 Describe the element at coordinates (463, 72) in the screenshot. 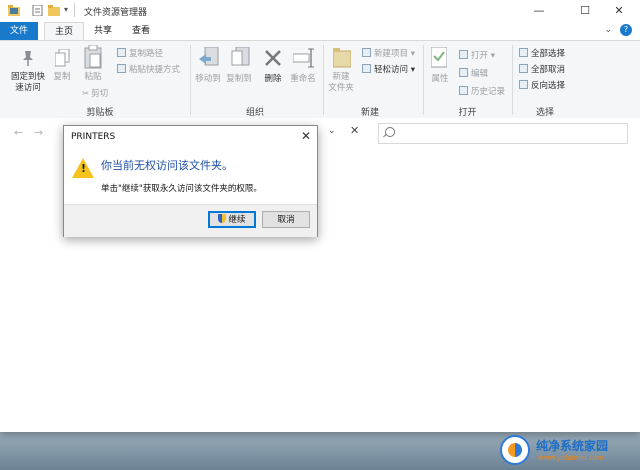

I see `edit-icon` at that location.